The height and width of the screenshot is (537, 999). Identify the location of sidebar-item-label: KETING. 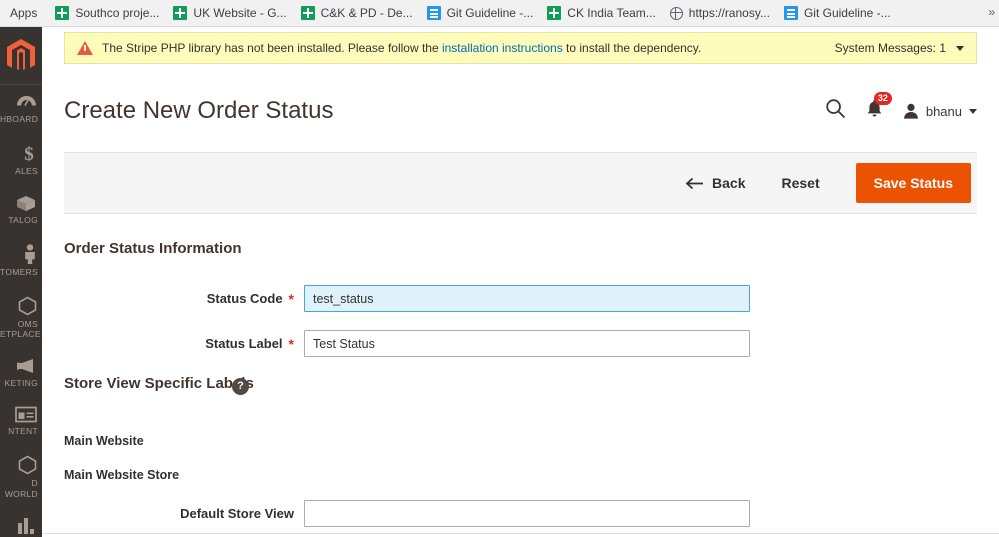
(21, 382).